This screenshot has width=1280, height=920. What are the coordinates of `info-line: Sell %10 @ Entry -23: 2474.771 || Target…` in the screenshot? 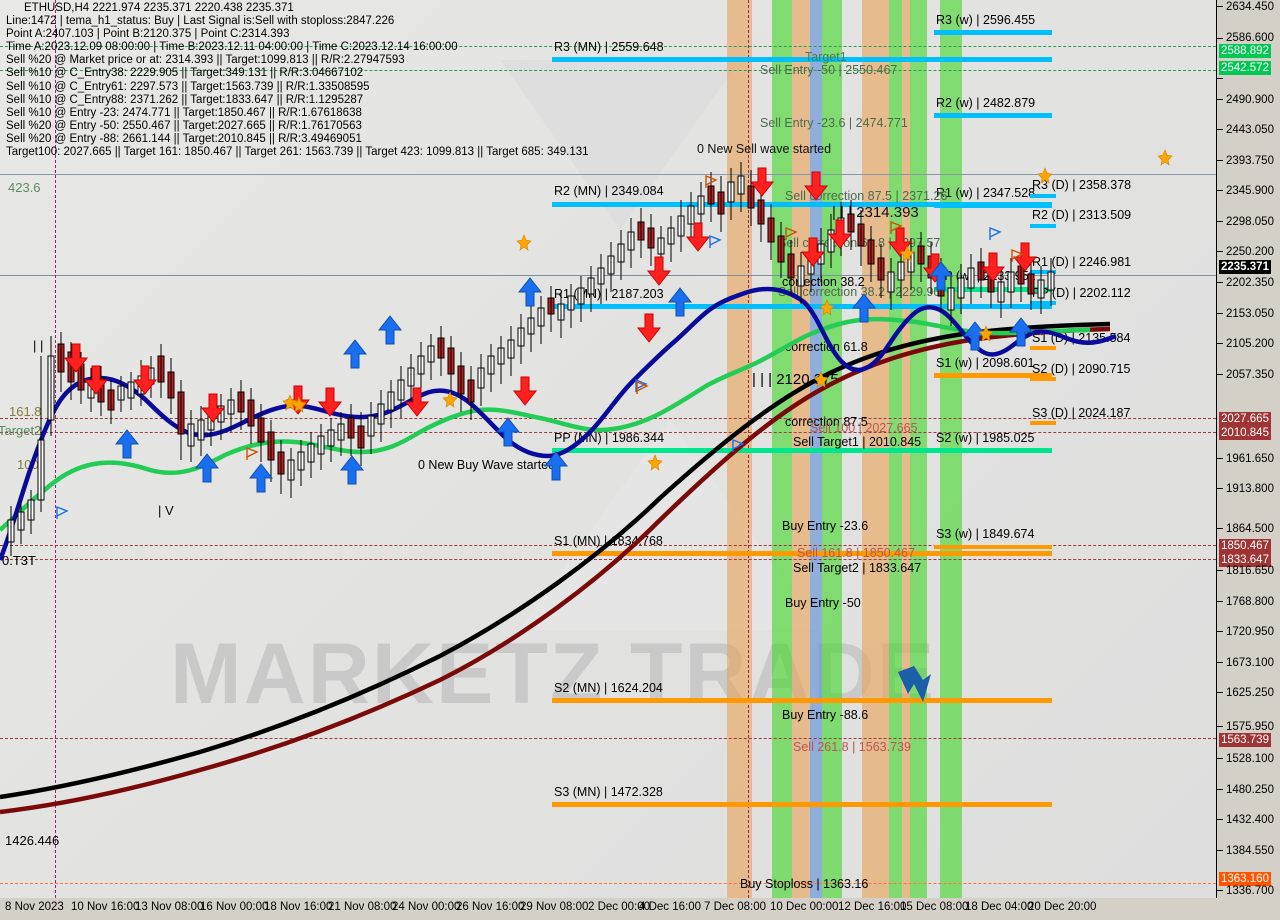 It's located at (184, 112).